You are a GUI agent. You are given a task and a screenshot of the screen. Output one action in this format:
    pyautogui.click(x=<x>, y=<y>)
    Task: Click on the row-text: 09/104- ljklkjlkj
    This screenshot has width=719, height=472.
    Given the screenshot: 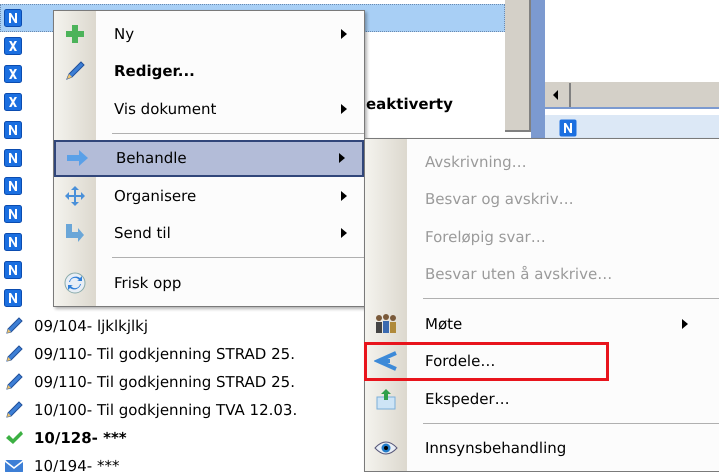 What is the action you would take?
    pyautogui.click(x=91, y=326)
    